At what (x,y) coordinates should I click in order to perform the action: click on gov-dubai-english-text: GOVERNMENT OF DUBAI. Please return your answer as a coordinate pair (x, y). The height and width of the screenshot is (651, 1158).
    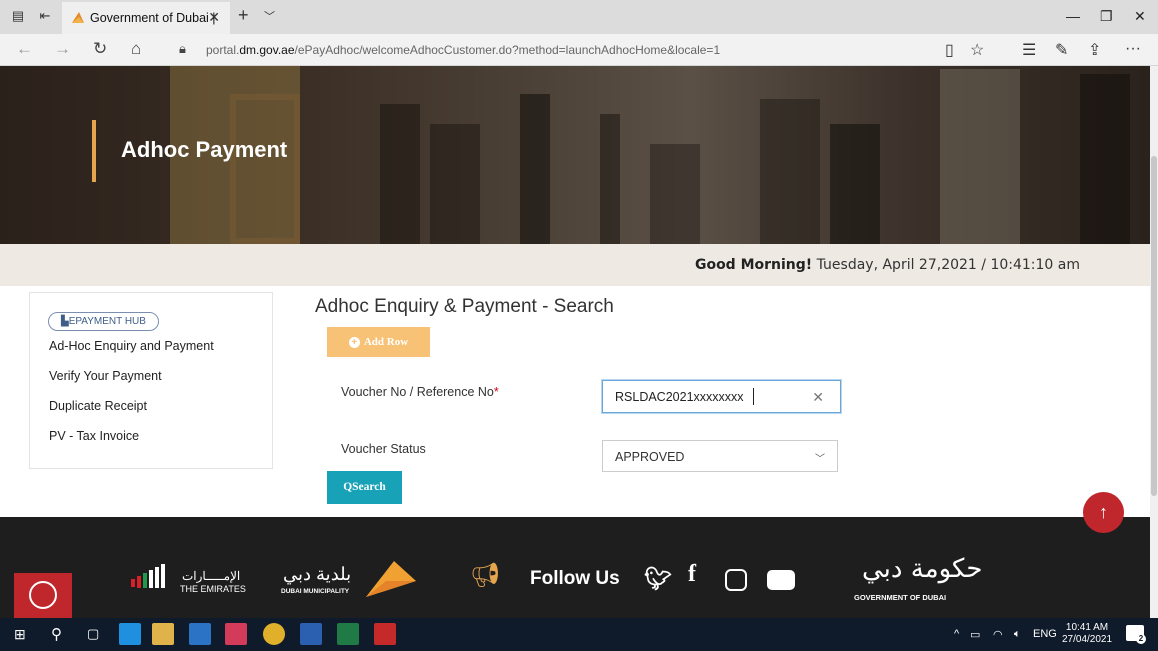
    Looking at the image, I should click on (900, 597).